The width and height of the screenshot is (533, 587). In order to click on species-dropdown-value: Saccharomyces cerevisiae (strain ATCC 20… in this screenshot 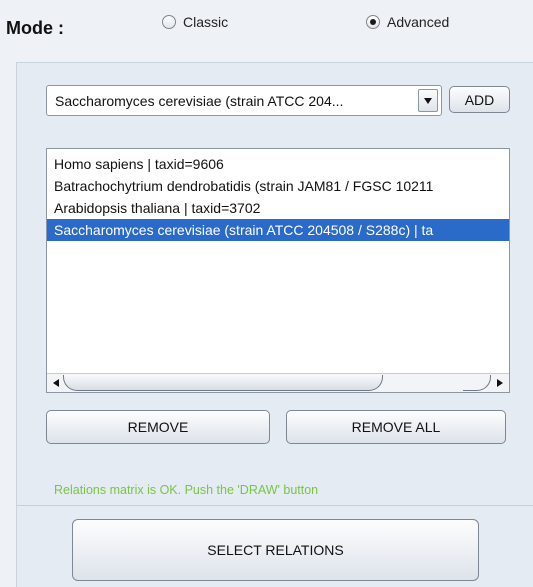, I will do `click(199, 100)`.